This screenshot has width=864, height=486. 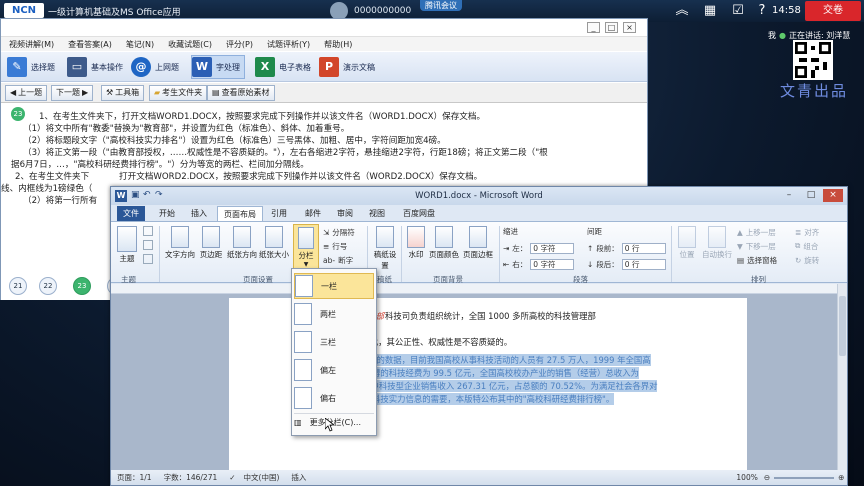 What do you see at coordinates (789, 195) in the screenshot?
I see `minimize-icon: –` at bounding box center [789, 195].